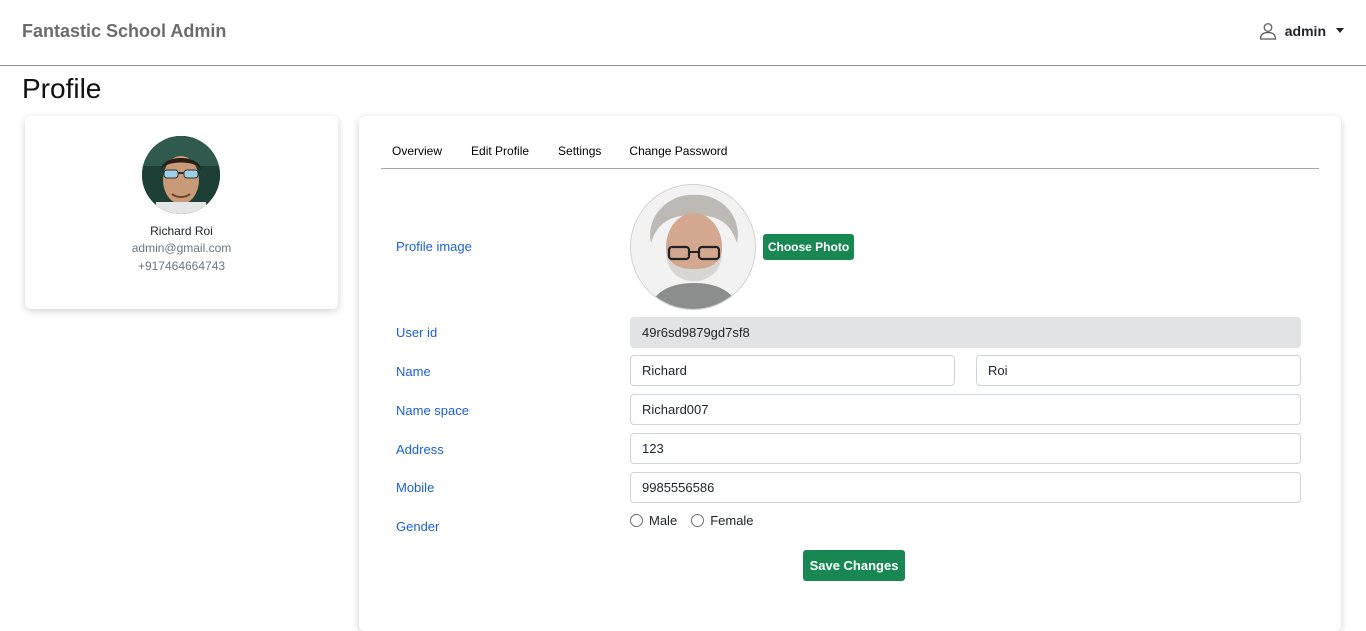 The width and height of the screenshot is (1366, 631). What do you see at coordinates (417, 155) in the screenshot?
I see `tab-overview: Overview` at bounding box center [417, 155].